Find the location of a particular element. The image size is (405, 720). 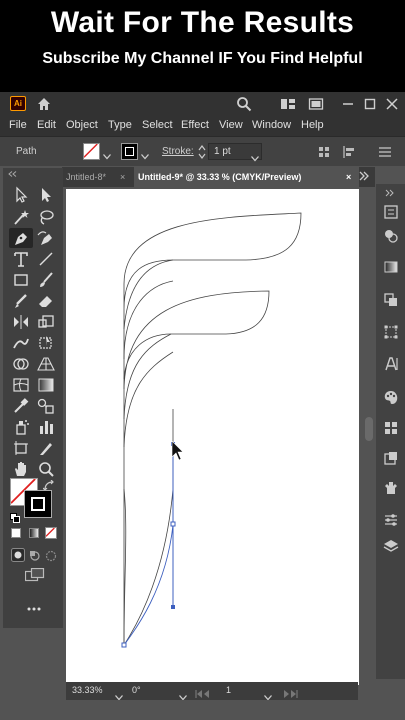

mesh-tool-icon is located at coordinates (21, 385).